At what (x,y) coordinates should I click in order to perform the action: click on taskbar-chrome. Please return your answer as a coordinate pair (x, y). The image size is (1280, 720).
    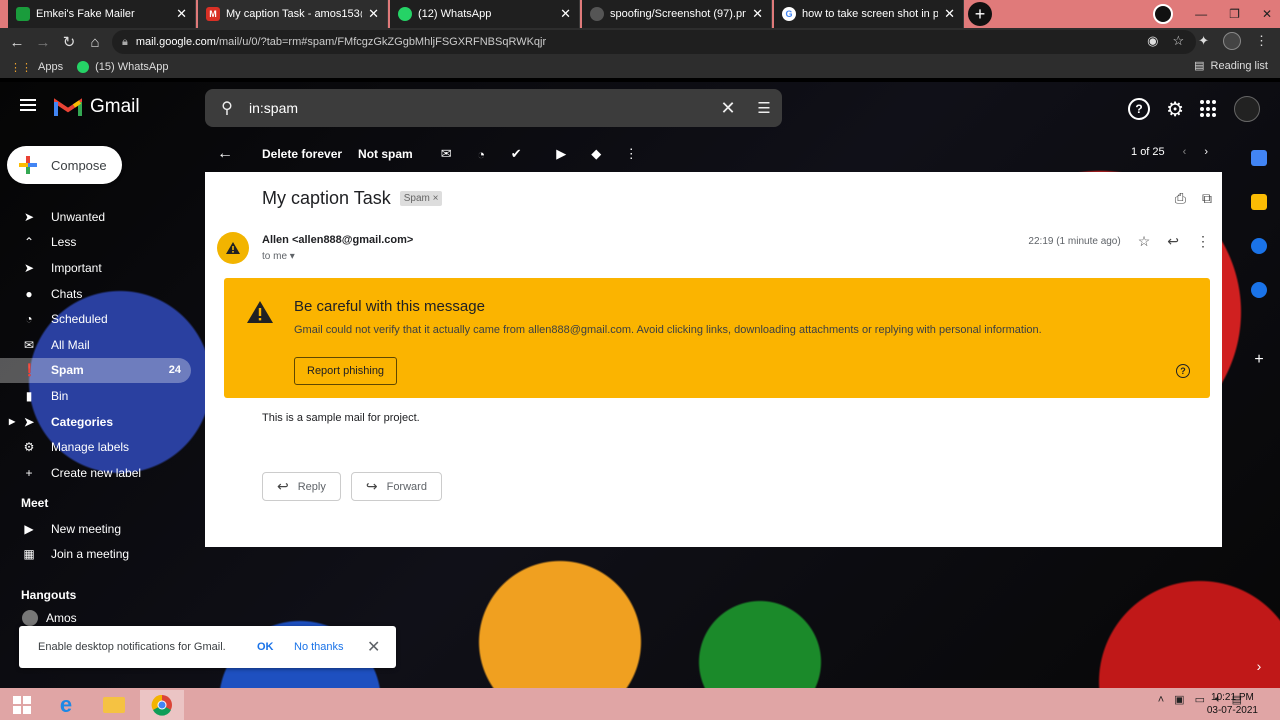
    Looking at the image, I should click on (162, 705).